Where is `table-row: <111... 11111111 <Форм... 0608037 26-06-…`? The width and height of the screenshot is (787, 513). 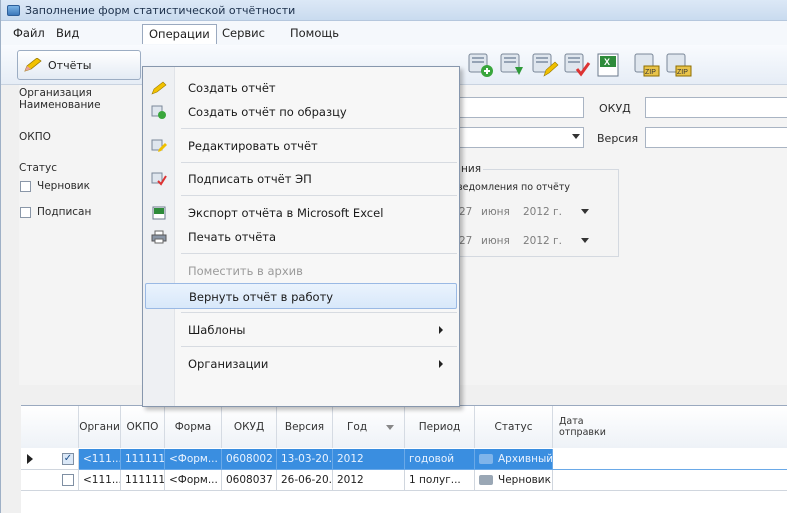
table-row: <111... 11111111 <Форм... 0608037 26-06-… is located at coordinates (404, 480).